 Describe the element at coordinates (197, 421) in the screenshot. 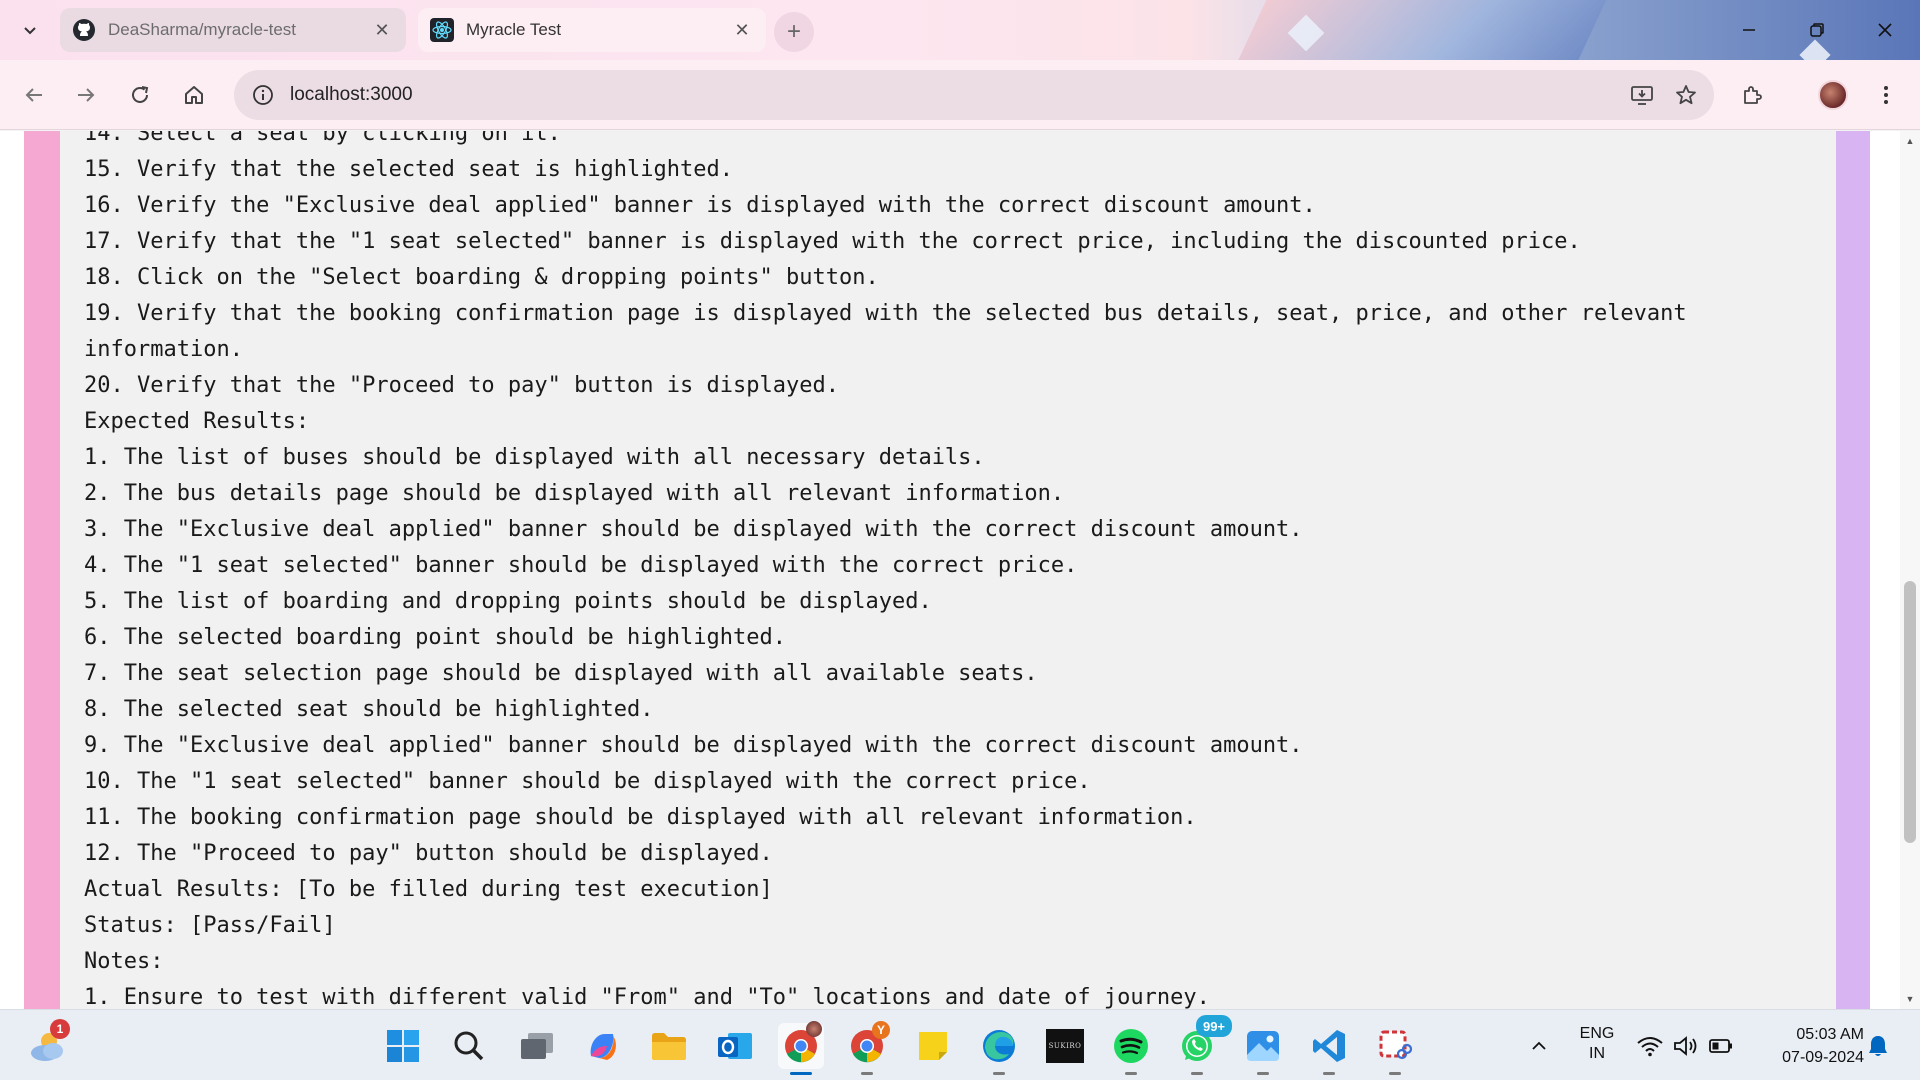

I see `document-line: Expected Results:` at that location.